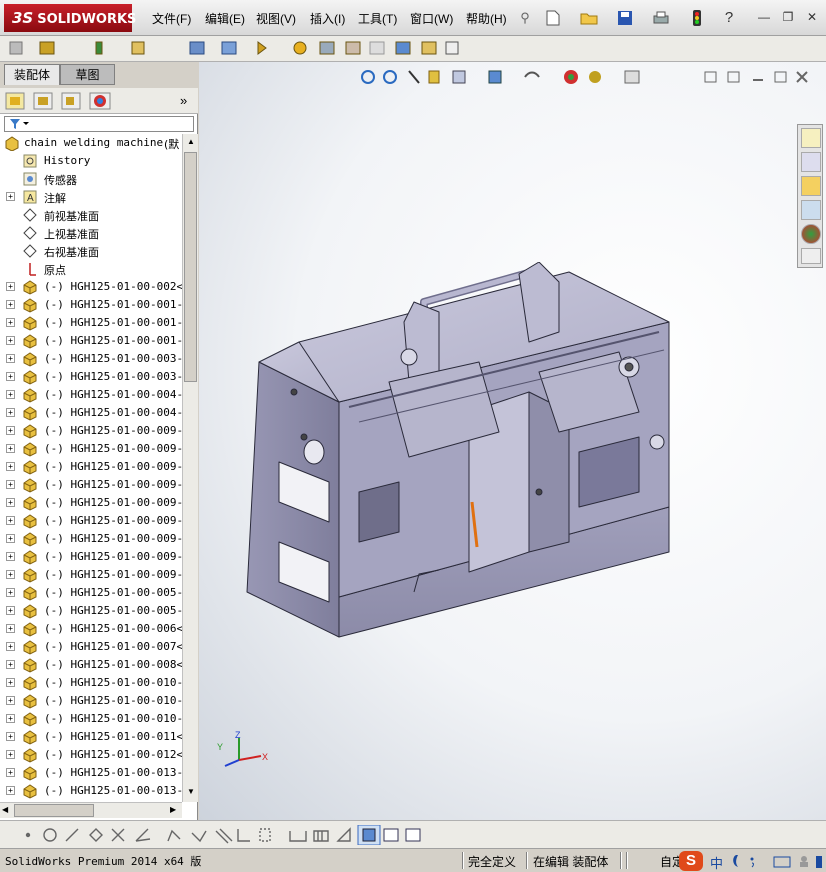 Image resolution: width=826 pixels, height=872 pixels. What do you see at coordinates (777, 861) in the screenshot?
I see `ime-toolbar-icons` at bounding box center [777, 861].